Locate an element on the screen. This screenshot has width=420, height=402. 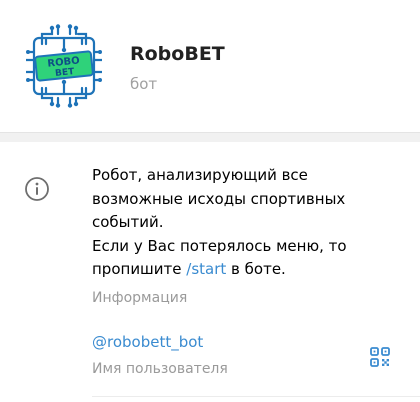
username-caption: Имя пользователя is located at coordinates (160, 369).